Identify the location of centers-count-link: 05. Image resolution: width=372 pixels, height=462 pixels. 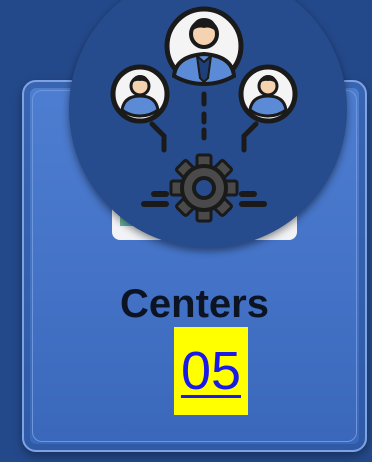
(211, 371).